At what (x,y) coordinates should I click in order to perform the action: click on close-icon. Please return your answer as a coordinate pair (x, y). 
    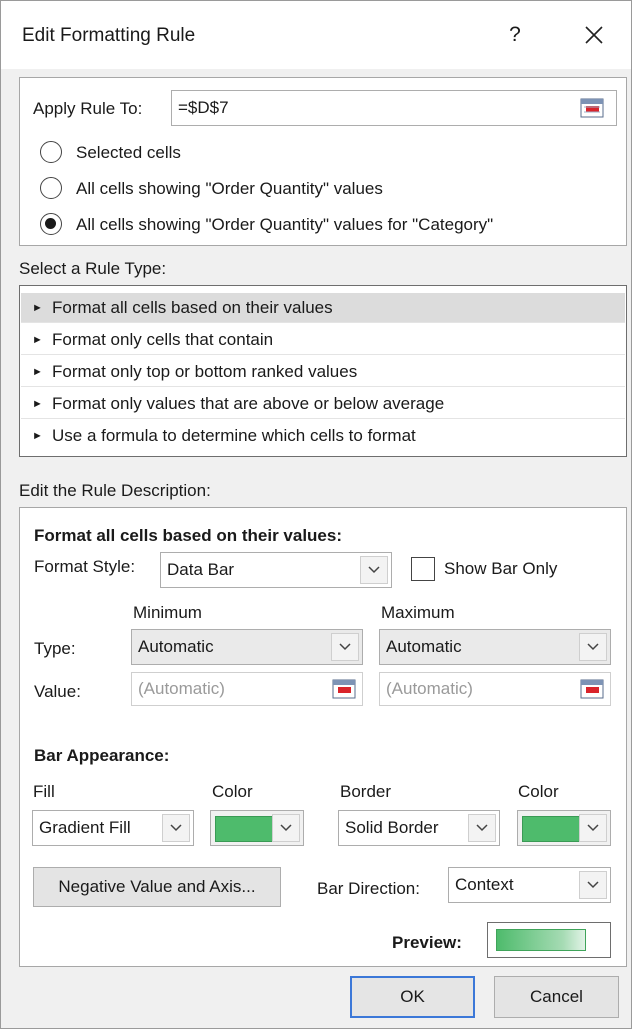
    Looking at the image, I should click on (594, 35).